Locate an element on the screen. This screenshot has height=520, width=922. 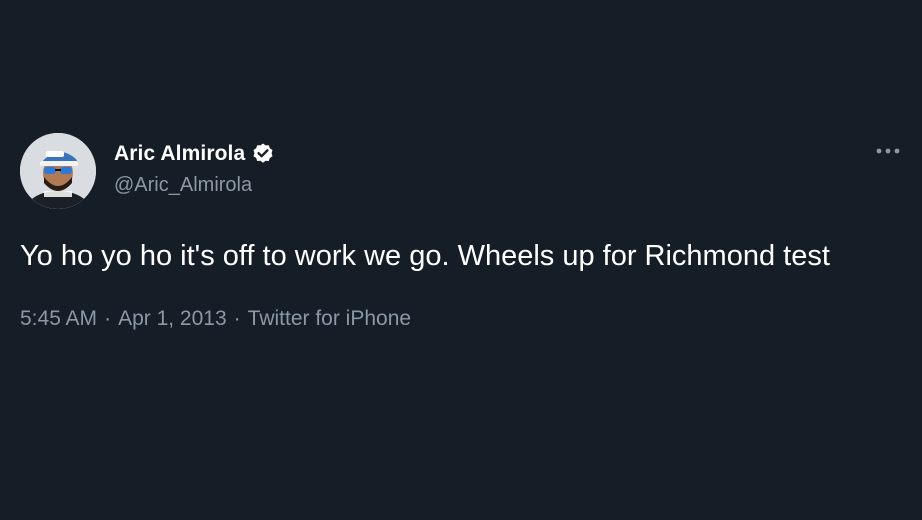
more-horizontal-icon is located at coordinates (888, 151).